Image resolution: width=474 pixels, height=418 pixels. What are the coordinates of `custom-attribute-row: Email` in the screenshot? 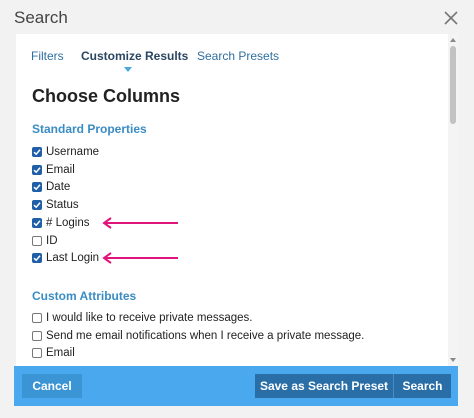 It's located at (53, 353).